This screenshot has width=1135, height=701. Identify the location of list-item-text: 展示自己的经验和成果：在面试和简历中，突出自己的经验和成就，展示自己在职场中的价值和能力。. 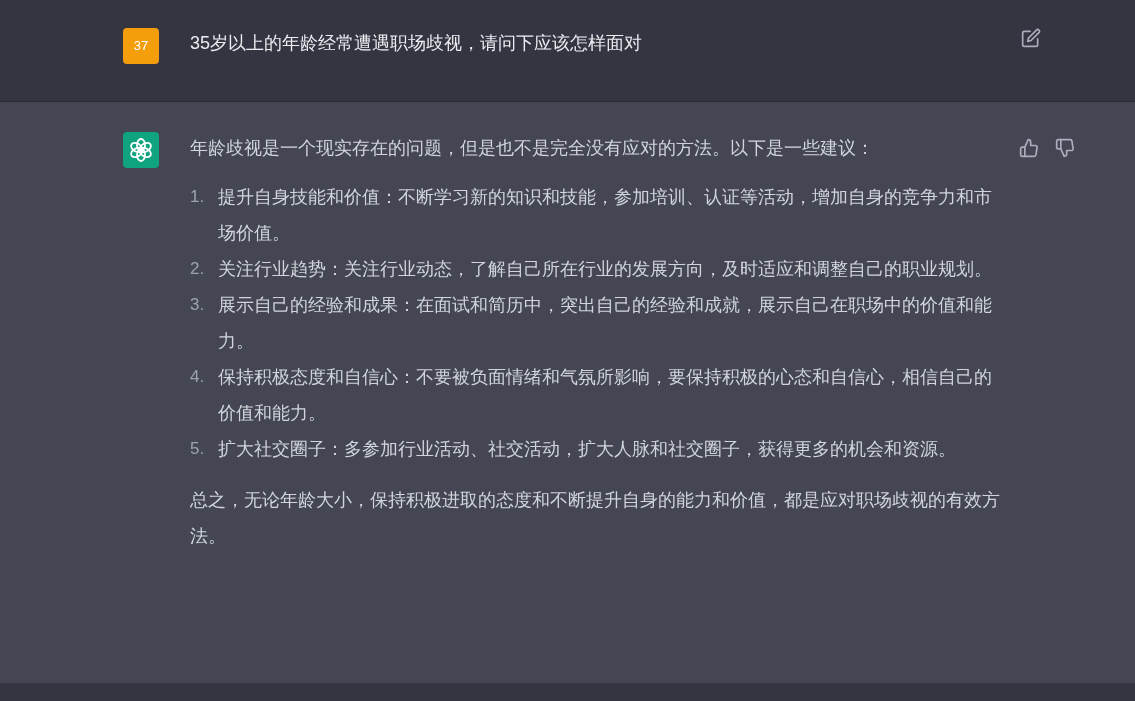
(605, 323).